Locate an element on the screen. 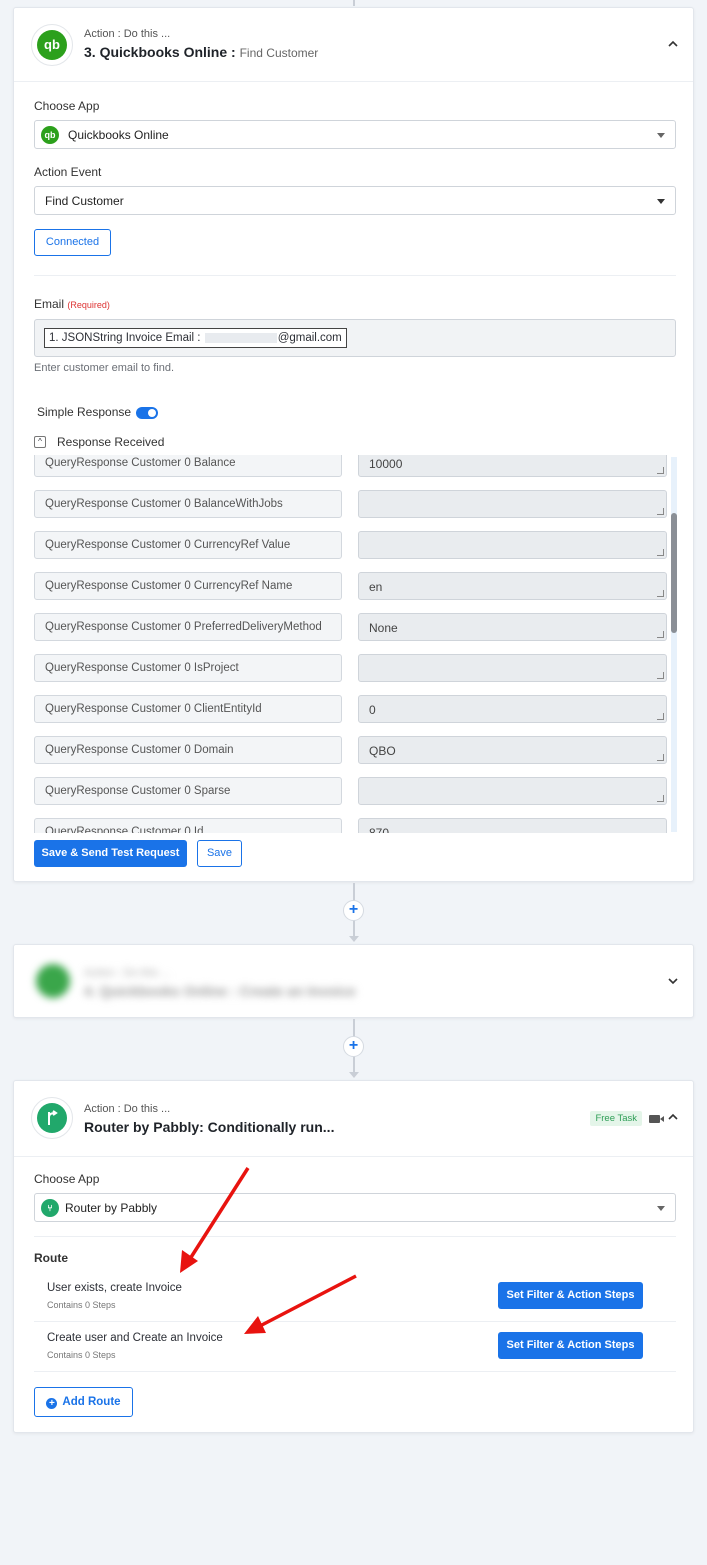 The image size is (707, 1565). email-mapped-tag: 1. JSONString Invoice Email : @gmail.com is located at coordinates (195, 338).